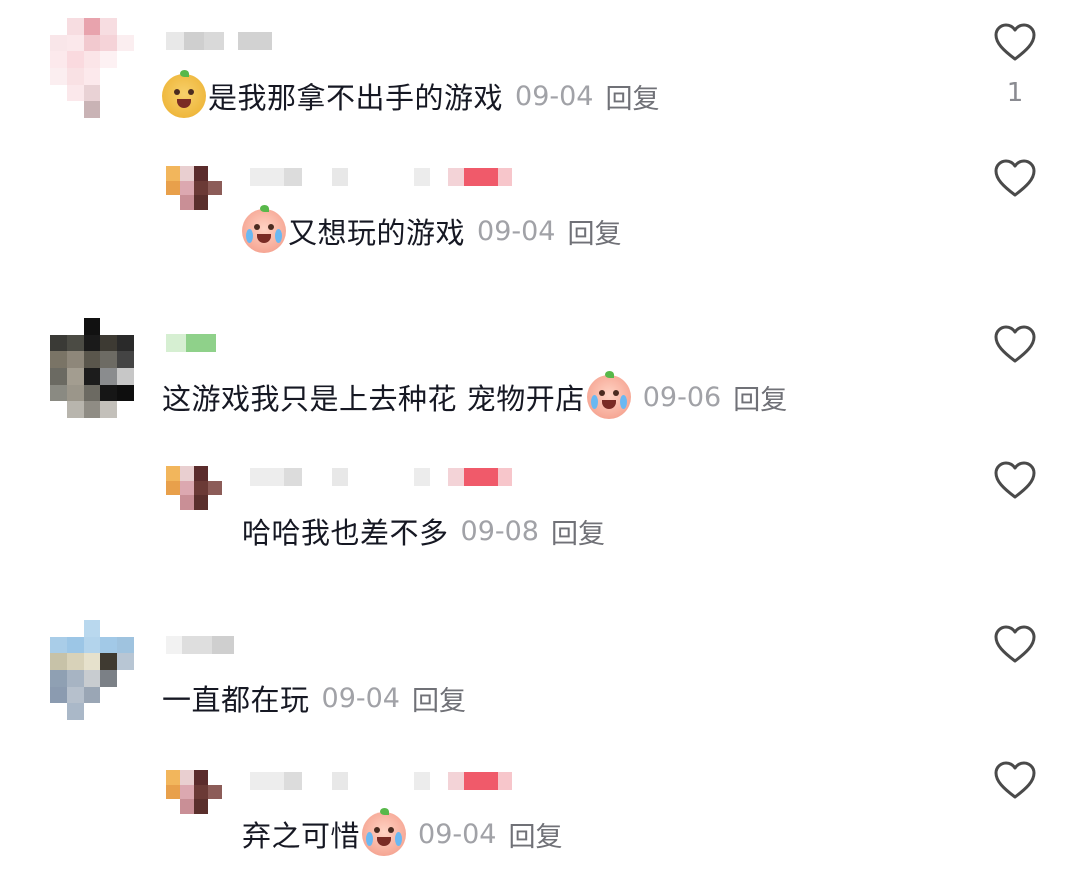 This screenshot has width=1080, height=875. I want to click on comment-text-line: 哈哈我也差不多 09-08 回复, so click(423, 531).